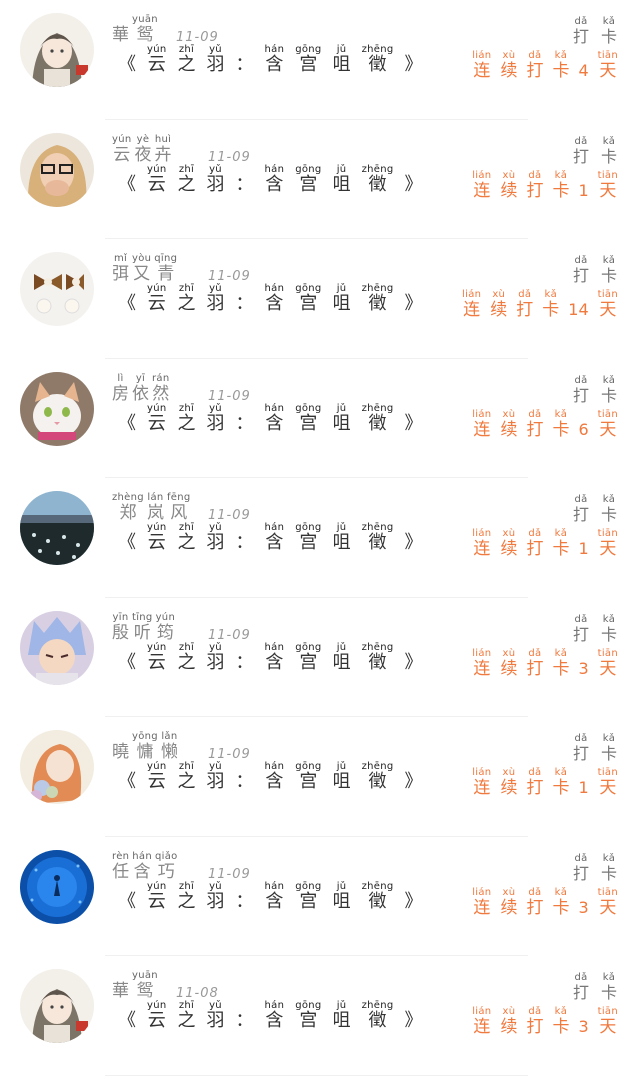 This screenshot has height=1076, width=640. I want to click on user-name: mǐ 弭 yòu 又 qīng 青, so click(144, 268).